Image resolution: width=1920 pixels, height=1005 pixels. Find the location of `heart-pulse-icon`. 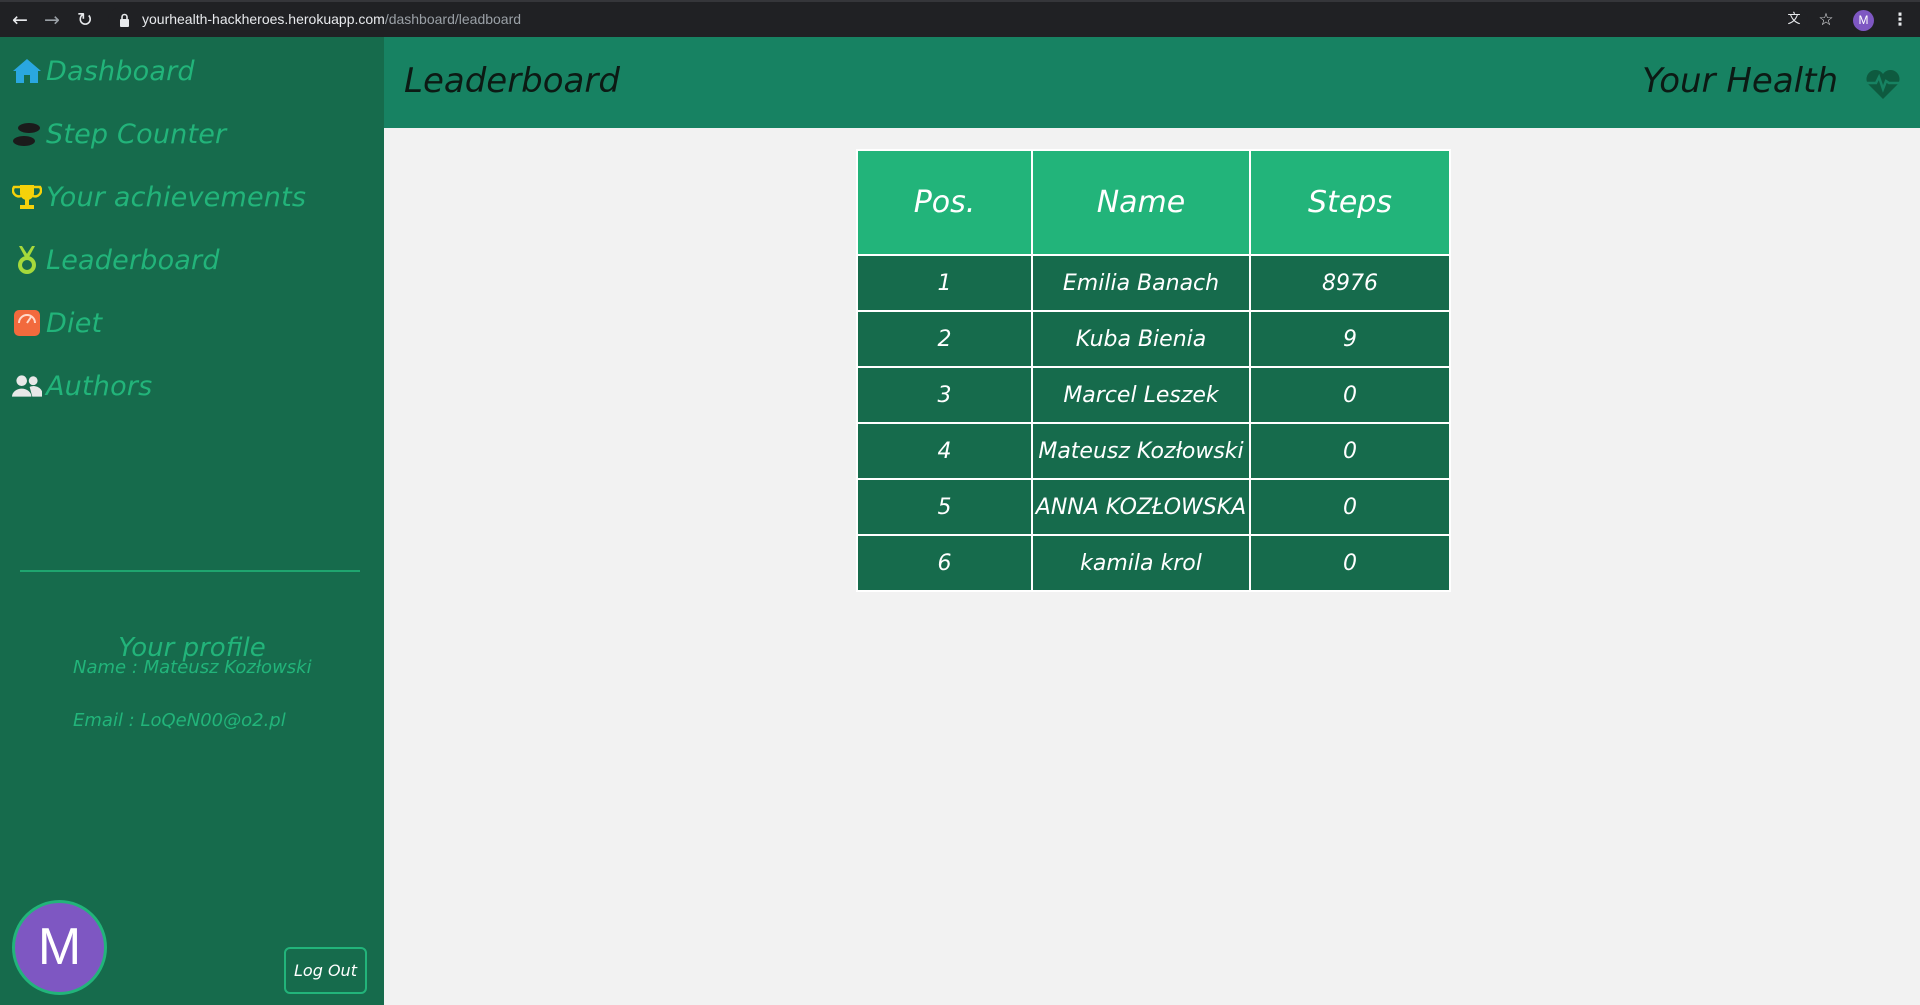

heart-pulse-icon is located at coordinates (1883, 84).